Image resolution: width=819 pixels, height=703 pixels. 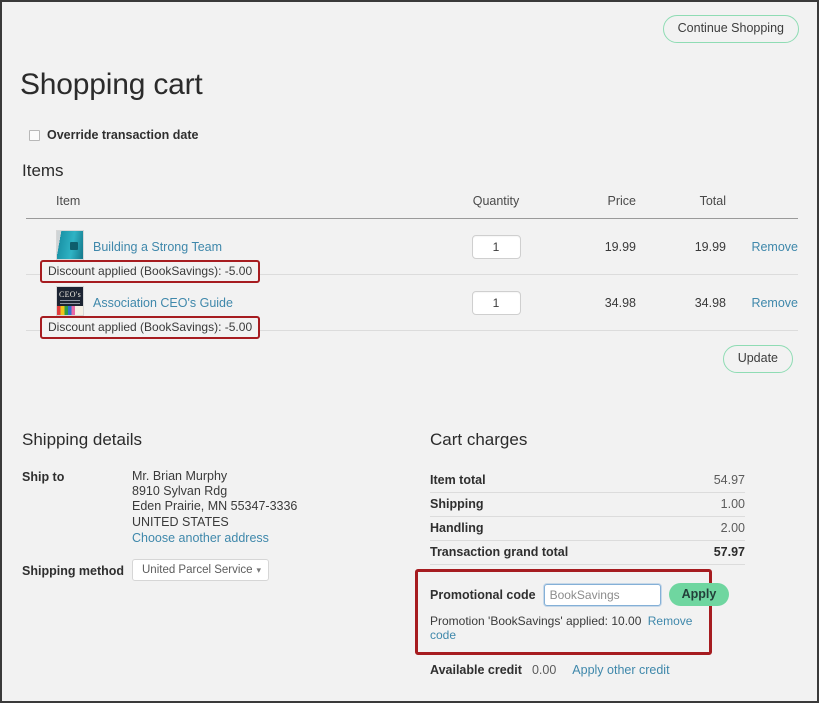 I want to click on charge-row-handling: Handling 2.00, so click(x=587, y=529).